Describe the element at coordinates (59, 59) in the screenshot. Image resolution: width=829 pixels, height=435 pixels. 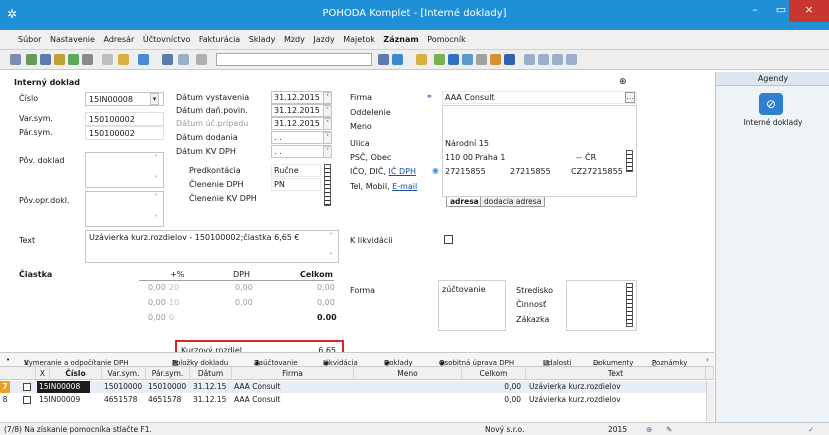
I see `toolbar-search-icon` at that location.